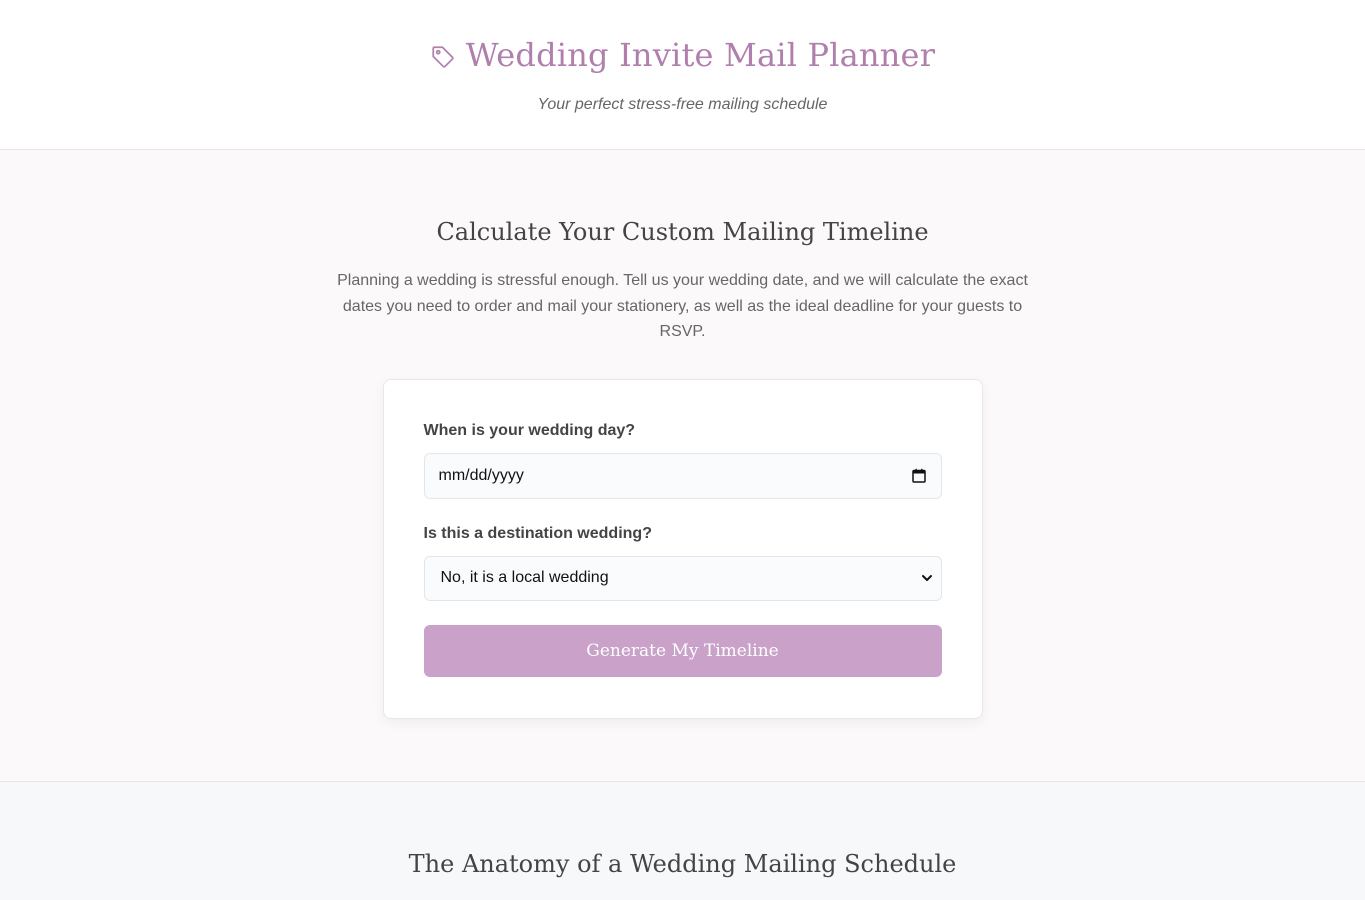  What do you see at coordinates (529, 430) in the screenshot?
I see `wedding-date-label: When is your wedding day?` at bounding box center [529, 430].